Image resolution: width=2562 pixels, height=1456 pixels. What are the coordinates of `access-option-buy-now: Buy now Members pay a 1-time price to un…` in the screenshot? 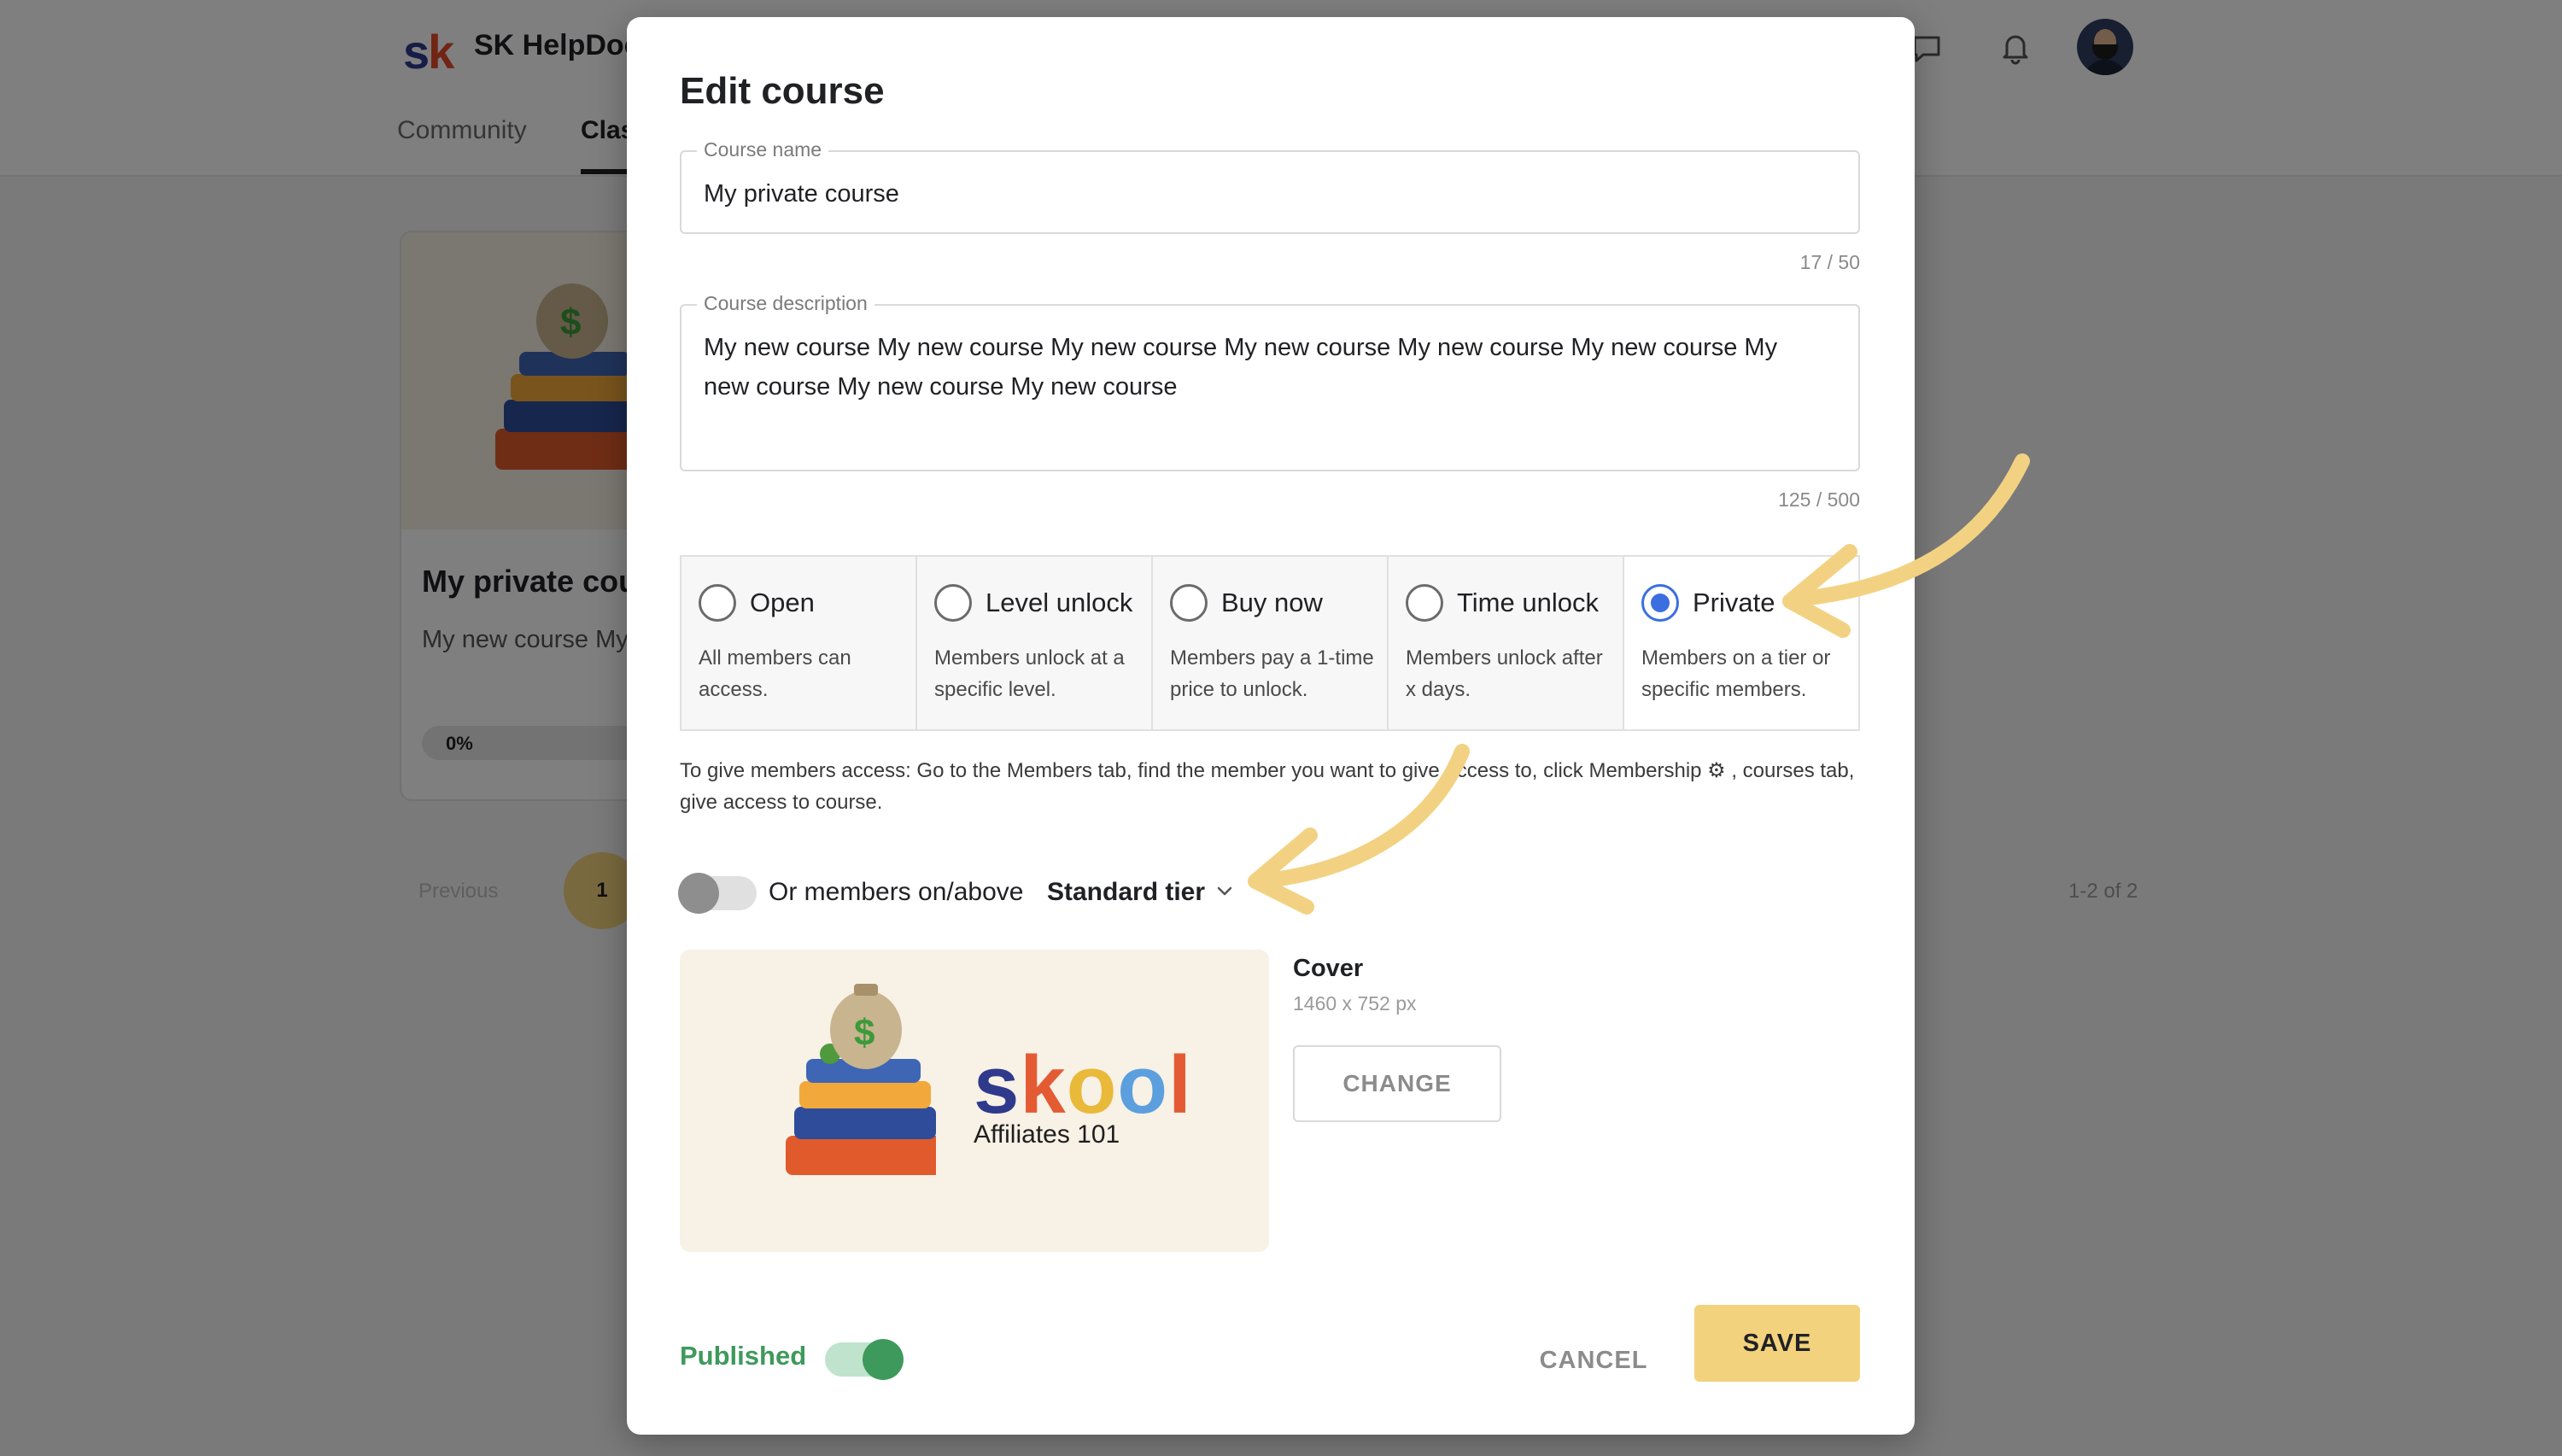 It's located at (1271, 643).